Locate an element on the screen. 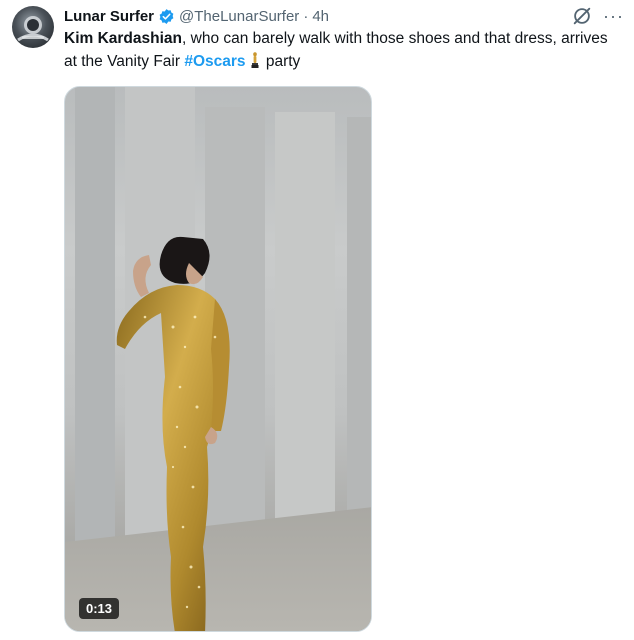 The height and width of the screenshot is (640, 634). avatar-astronaut-graphic is located at coordinates (33, 29).